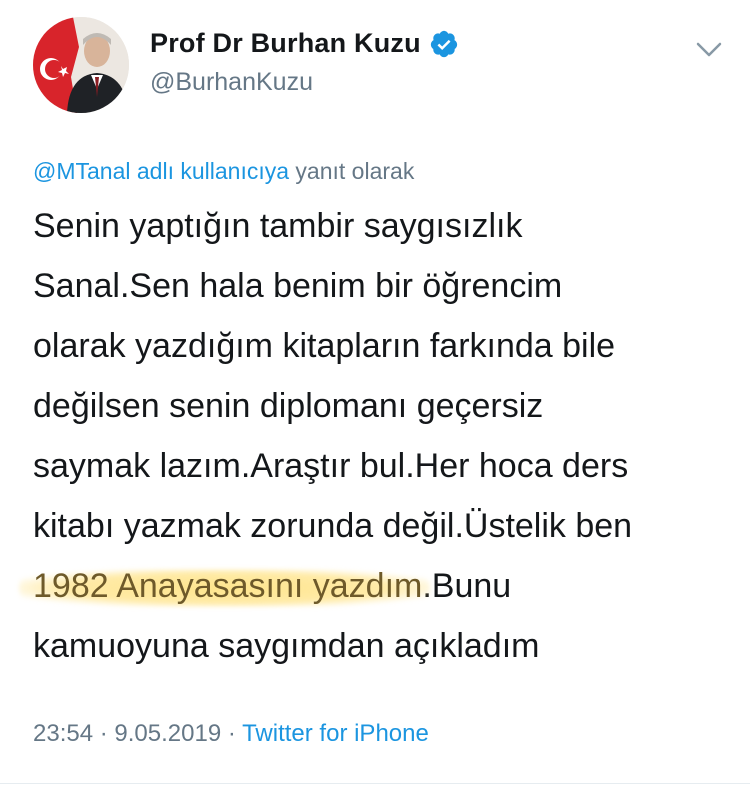 The image size is (750, 802). I want to click on tweet-line: saymak lazım.Araştır bul.Her hoca ders, so click(331, 466).